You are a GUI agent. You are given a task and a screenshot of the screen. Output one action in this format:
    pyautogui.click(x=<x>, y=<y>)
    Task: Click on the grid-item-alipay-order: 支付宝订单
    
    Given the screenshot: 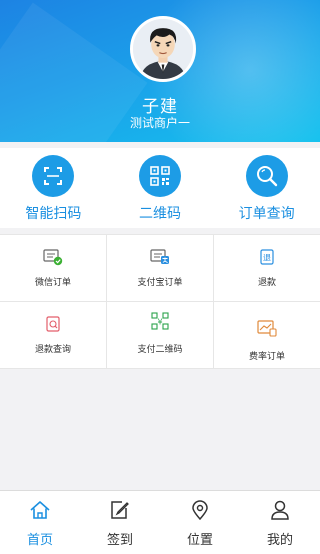 What is the action you would take?
    pyautogui.click(x=160, y=268)
    